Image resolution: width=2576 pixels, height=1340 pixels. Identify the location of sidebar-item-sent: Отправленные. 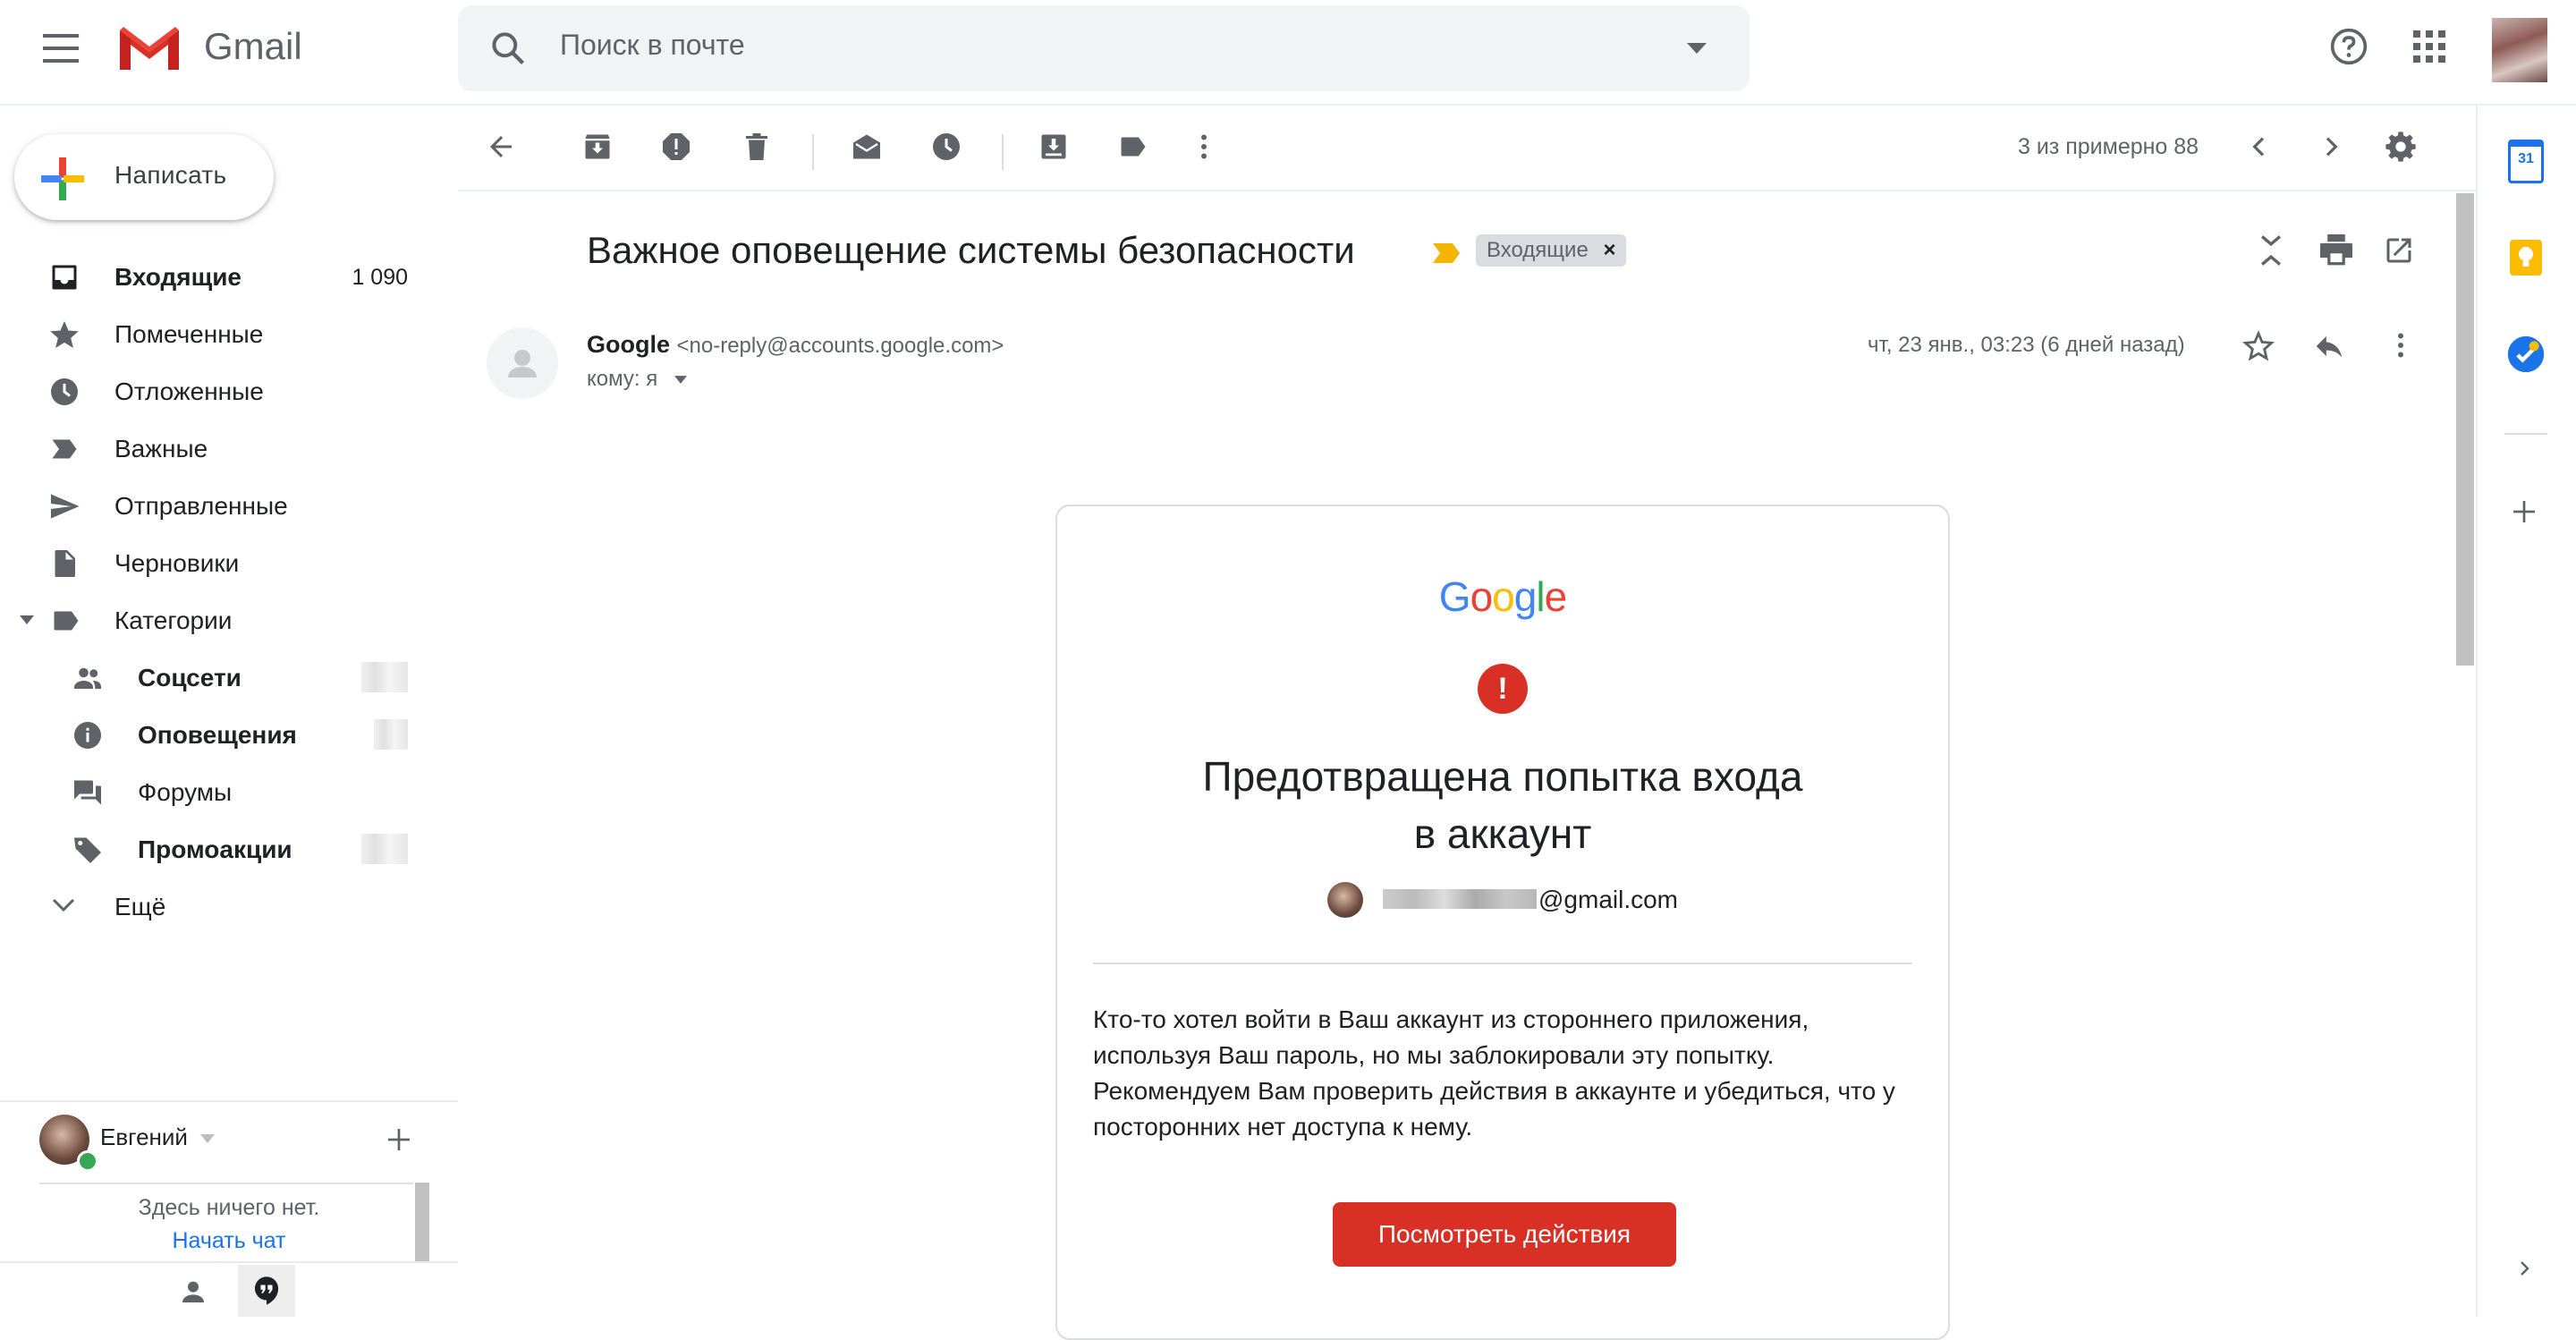
(214, 506).